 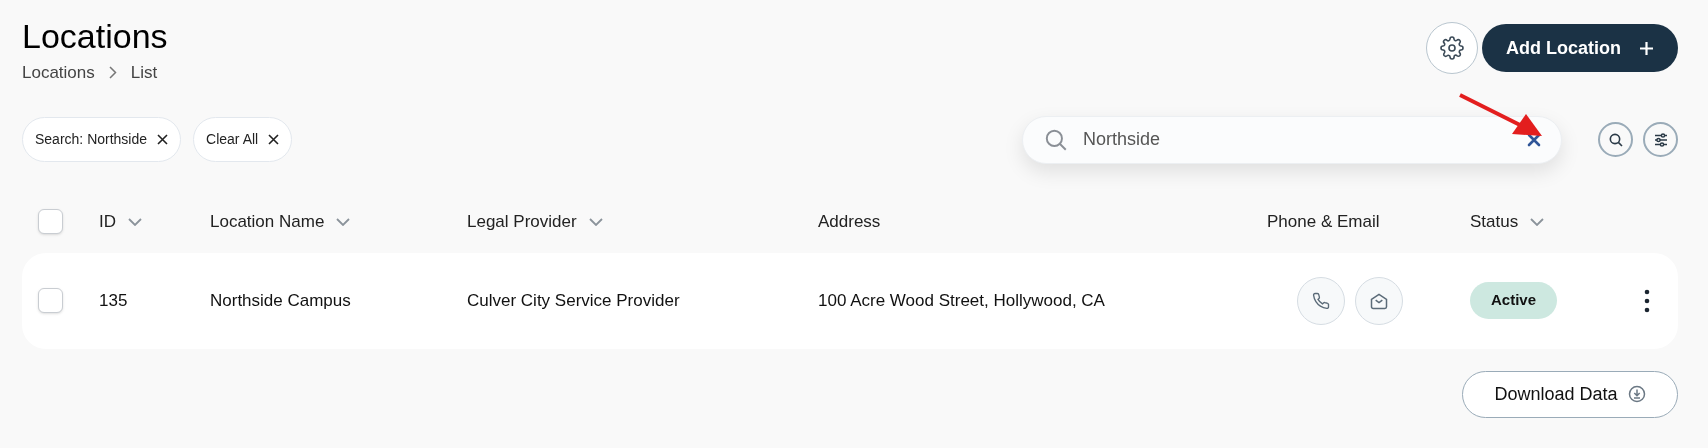 I want to click on search-field: Northside, so click(x=1292, y=139).